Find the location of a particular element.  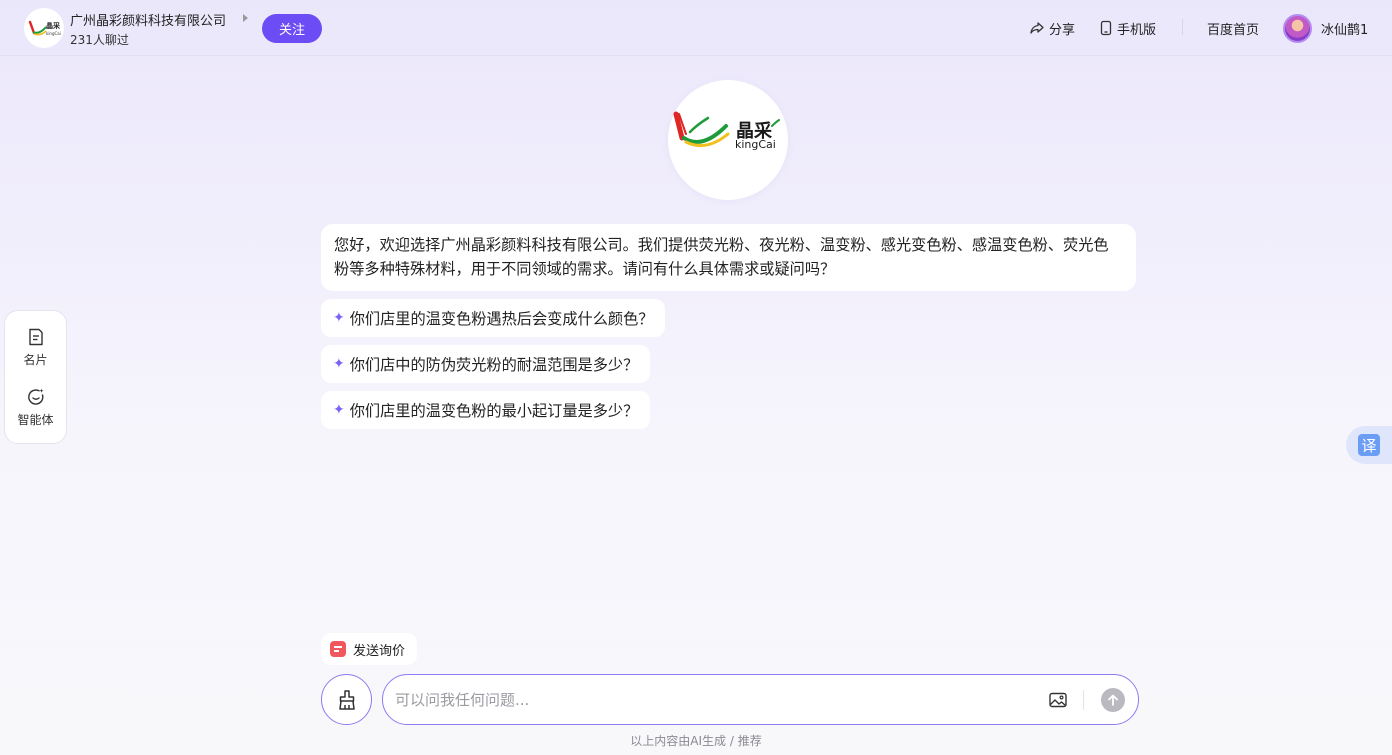

mobile-version-button: 手机版 is located at coordinates (1127, 28).